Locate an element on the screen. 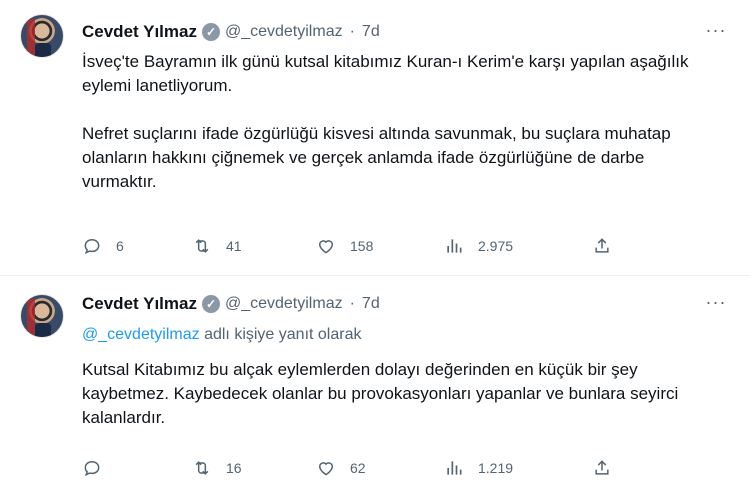 The height and width of the screenshot is (500, 750). tweet-actions: 16 62 1.219 is located at coordinates (362, 470).